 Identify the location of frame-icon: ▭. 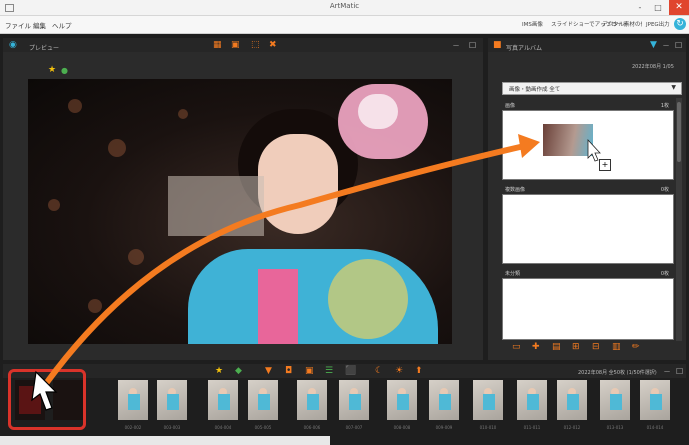
(516, 347).